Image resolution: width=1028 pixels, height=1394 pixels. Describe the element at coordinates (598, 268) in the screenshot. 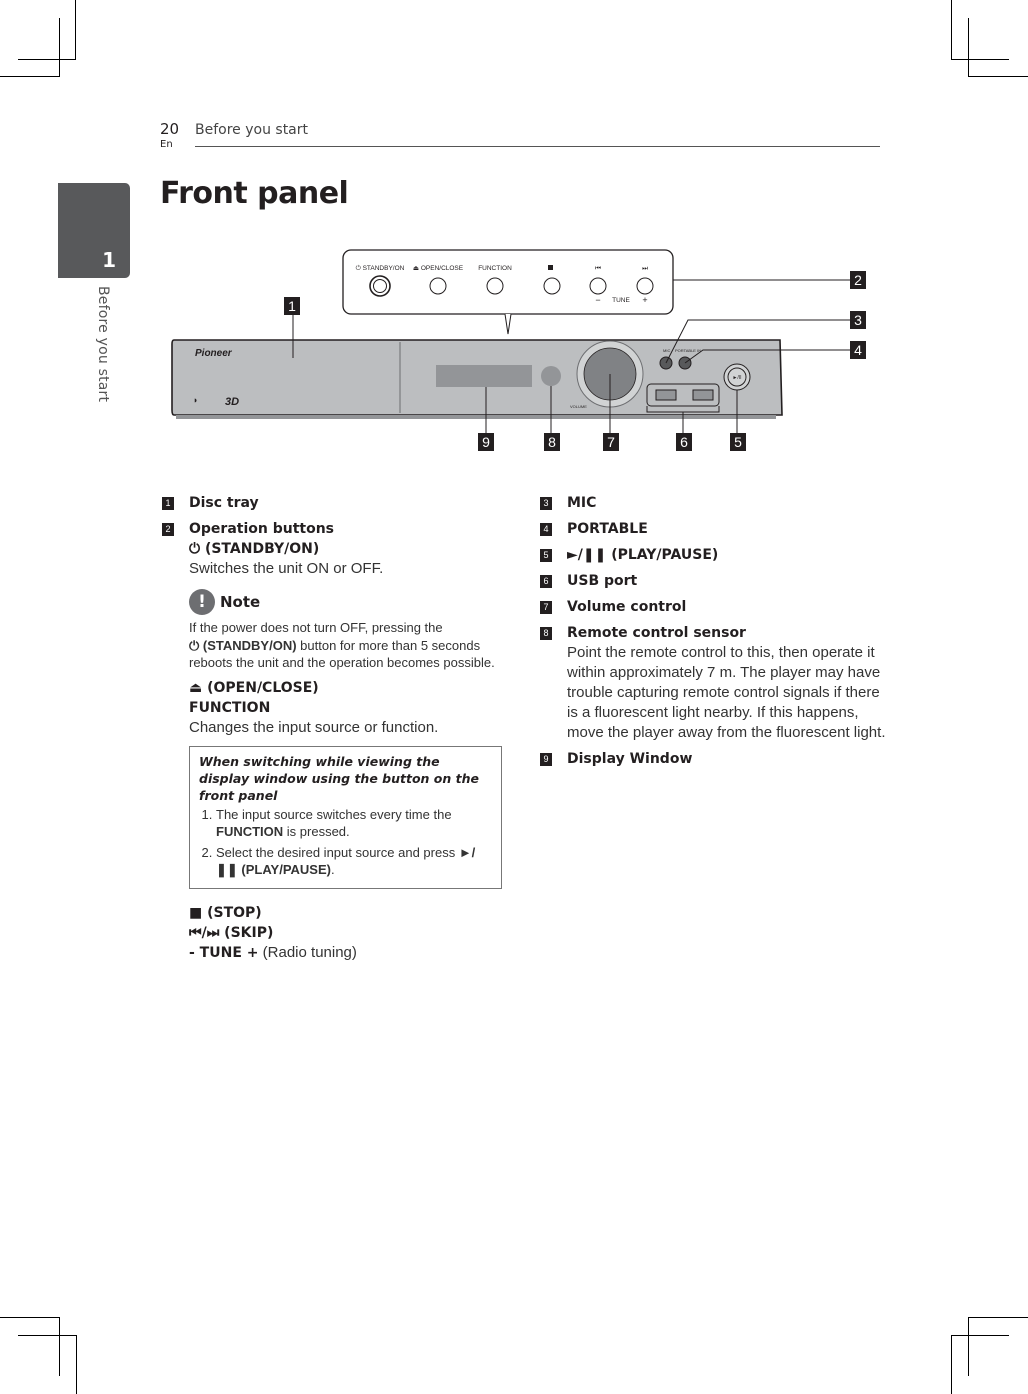

I see `skip-back-icon: ⏮` at that location.